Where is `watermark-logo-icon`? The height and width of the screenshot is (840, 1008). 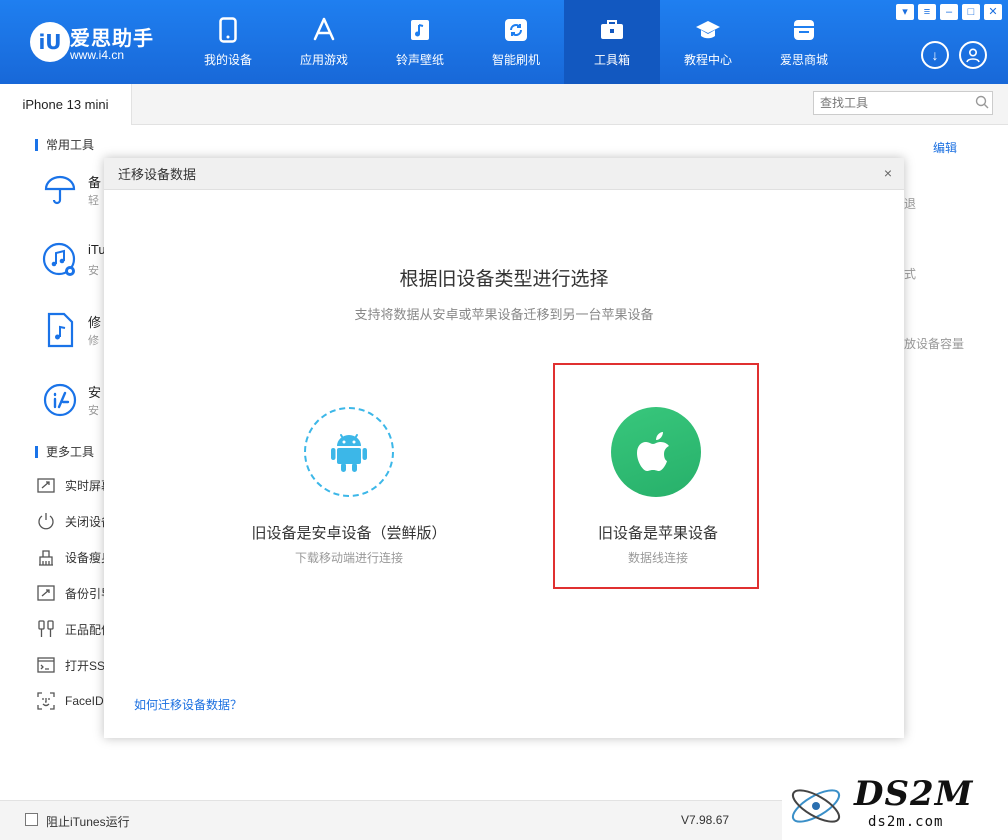
watermark-logo-icon is located at coordinates (816, 806).